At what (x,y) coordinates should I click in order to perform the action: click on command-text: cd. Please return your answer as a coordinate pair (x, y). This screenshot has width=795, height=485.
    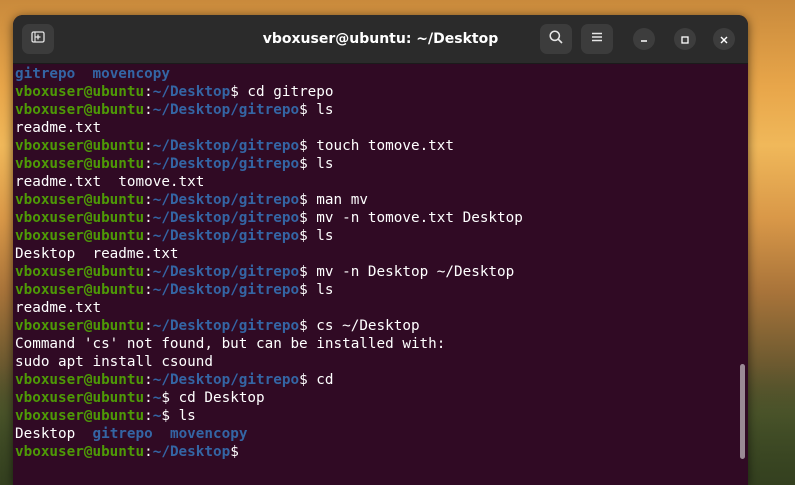
    Looking at the image, I should click on (325, 380).